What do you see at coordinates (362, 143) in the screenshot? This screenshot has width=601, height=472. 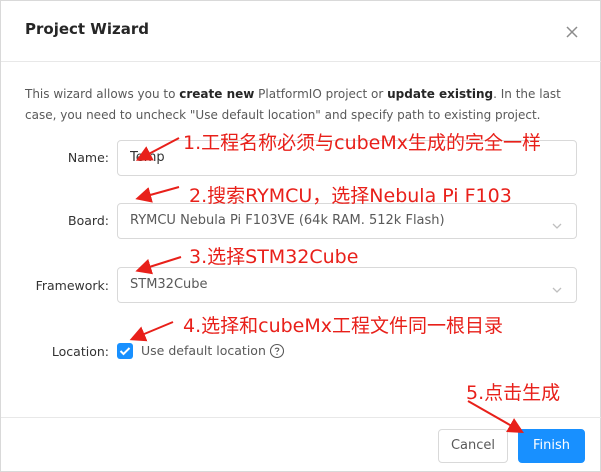 I see `annotation-1: 1.工程名称必须与cubeMx生成的完全一样` at bounding box center [362, 143].